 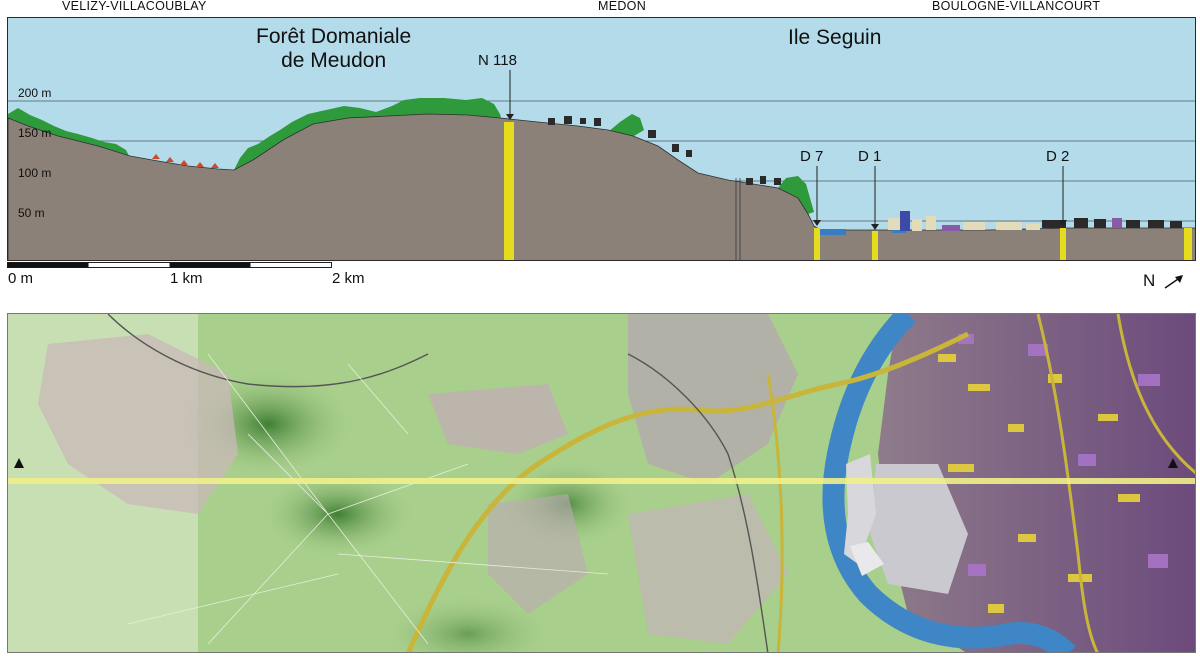 I want to click on seine-river, so click(x=833, y=232).